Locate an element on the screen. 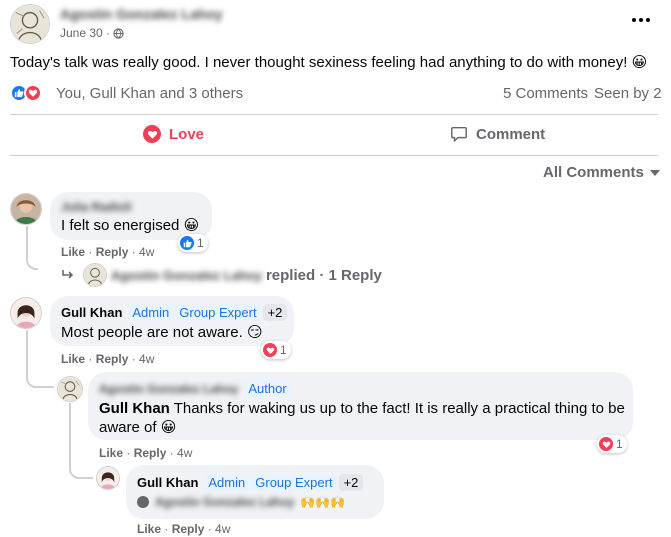 The width and height of the screenshot is (671, 537). reply-author-name: Agostin Gonzalez Lahoy is located at coordinates (186, 275).